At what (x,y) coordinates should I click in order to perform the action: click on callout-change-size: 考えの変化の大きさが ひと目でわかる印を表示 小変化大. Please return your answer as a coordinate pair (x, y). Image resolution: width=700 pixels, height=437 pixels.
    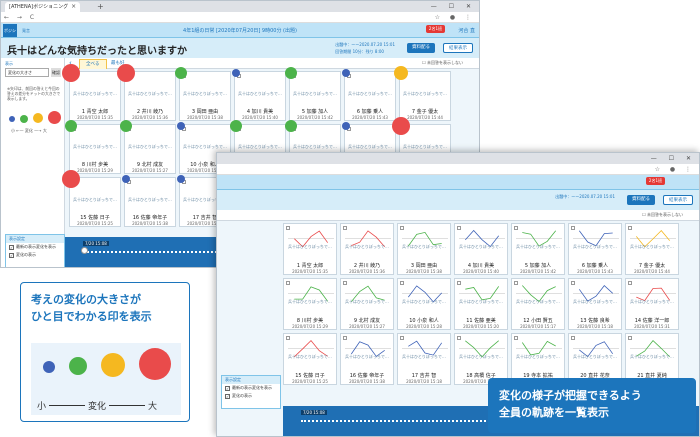
    Looking at the image, I should click on (105, 352).